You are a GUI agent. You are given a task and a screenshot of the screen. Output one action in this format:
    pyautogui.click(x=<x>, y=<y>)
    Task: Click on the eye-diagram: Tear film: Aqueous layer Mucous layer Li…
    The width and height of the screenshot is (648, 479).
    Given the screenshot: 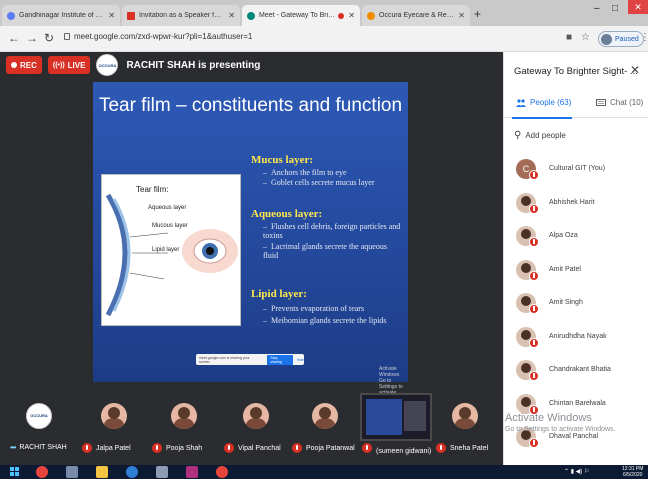 What is the action you would take?
    pyautogui.click(x=171, y=250)
    